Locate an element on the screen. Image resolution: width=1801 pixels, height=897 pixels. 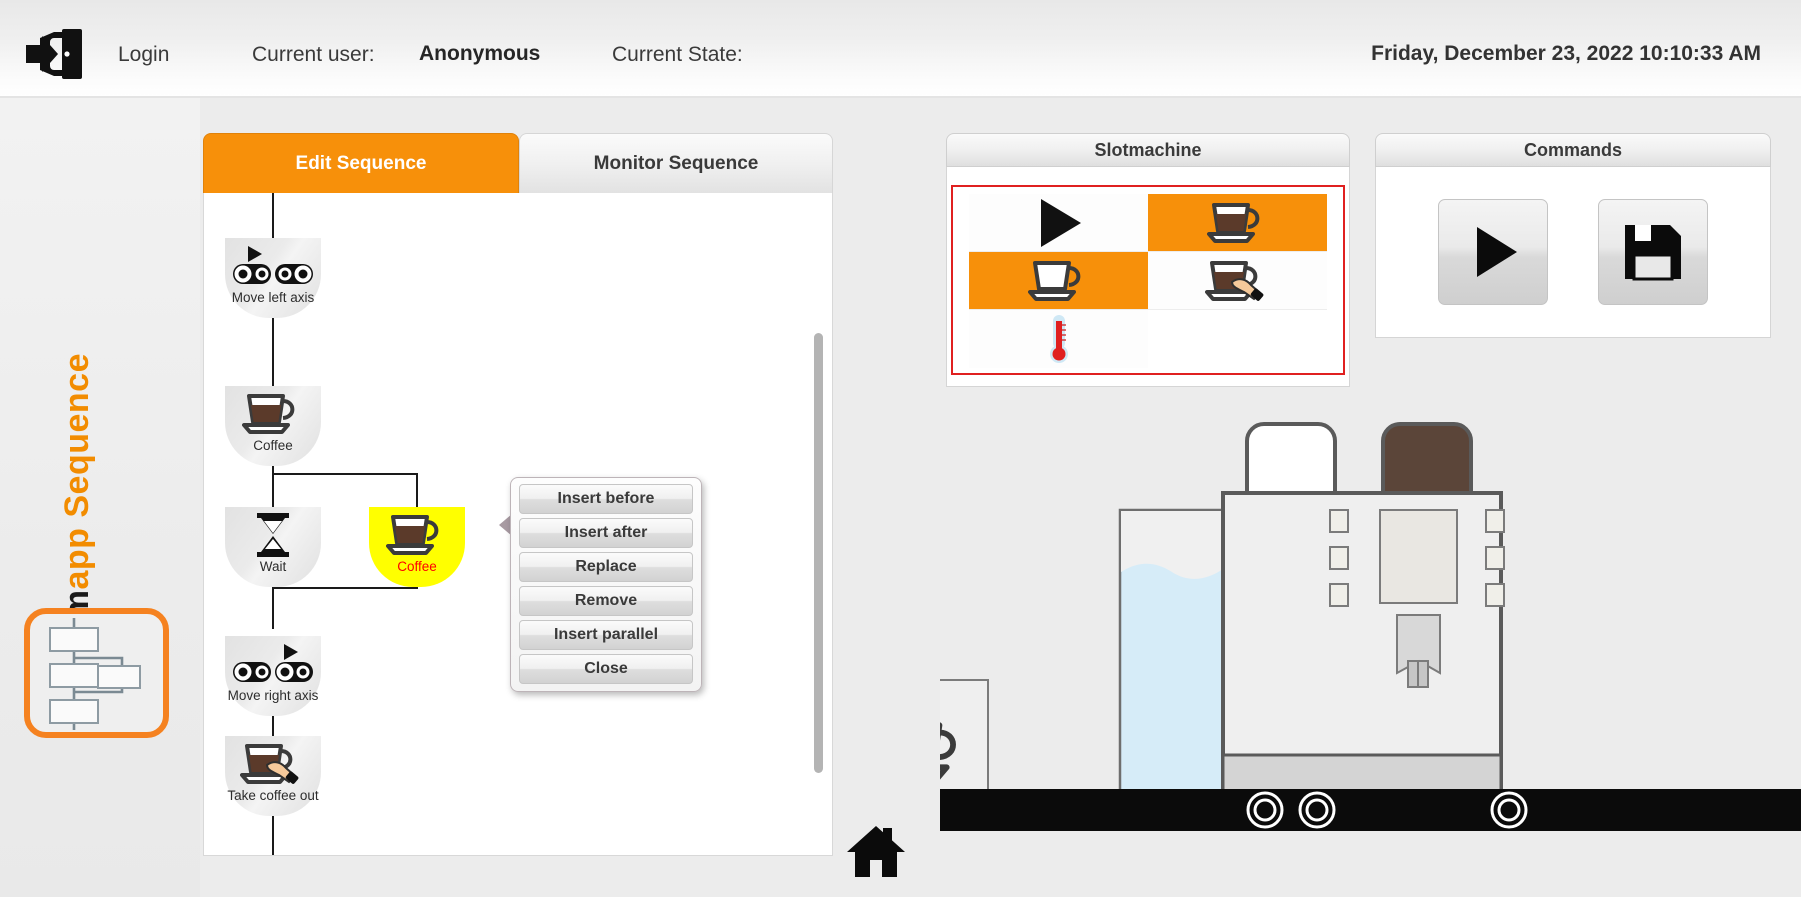
sequence-scrollbar-thumb is located at coordinates (818, 553).